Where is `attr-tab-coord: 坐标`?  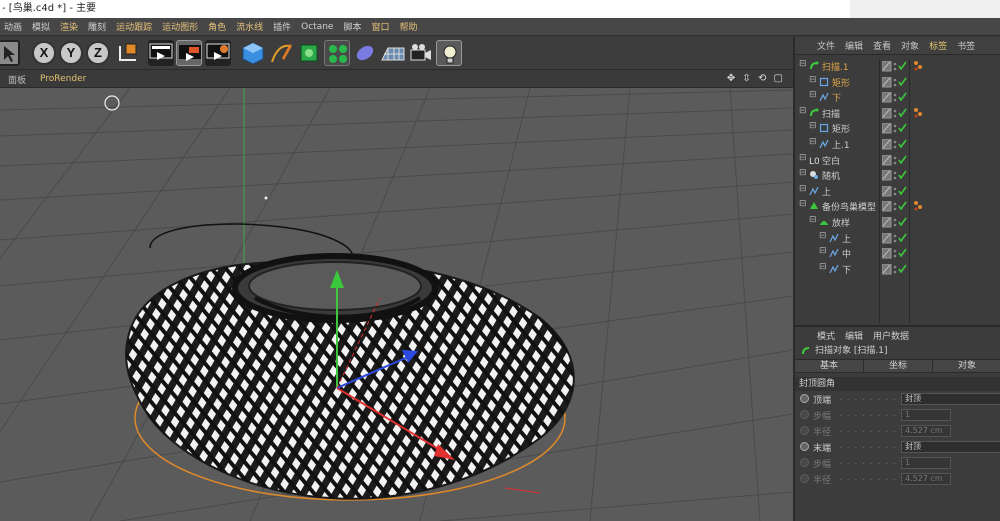 attr-tab-coord: 坐标 is located at coordinates (898, 366).